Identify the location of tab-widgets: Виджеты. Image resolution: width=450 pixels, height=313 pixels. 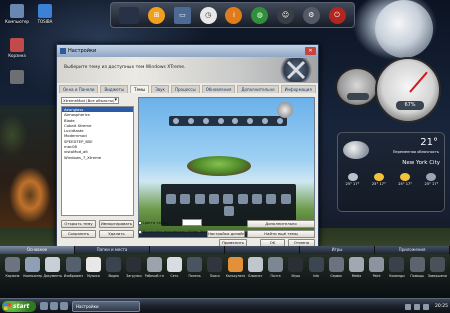
(114, 89).